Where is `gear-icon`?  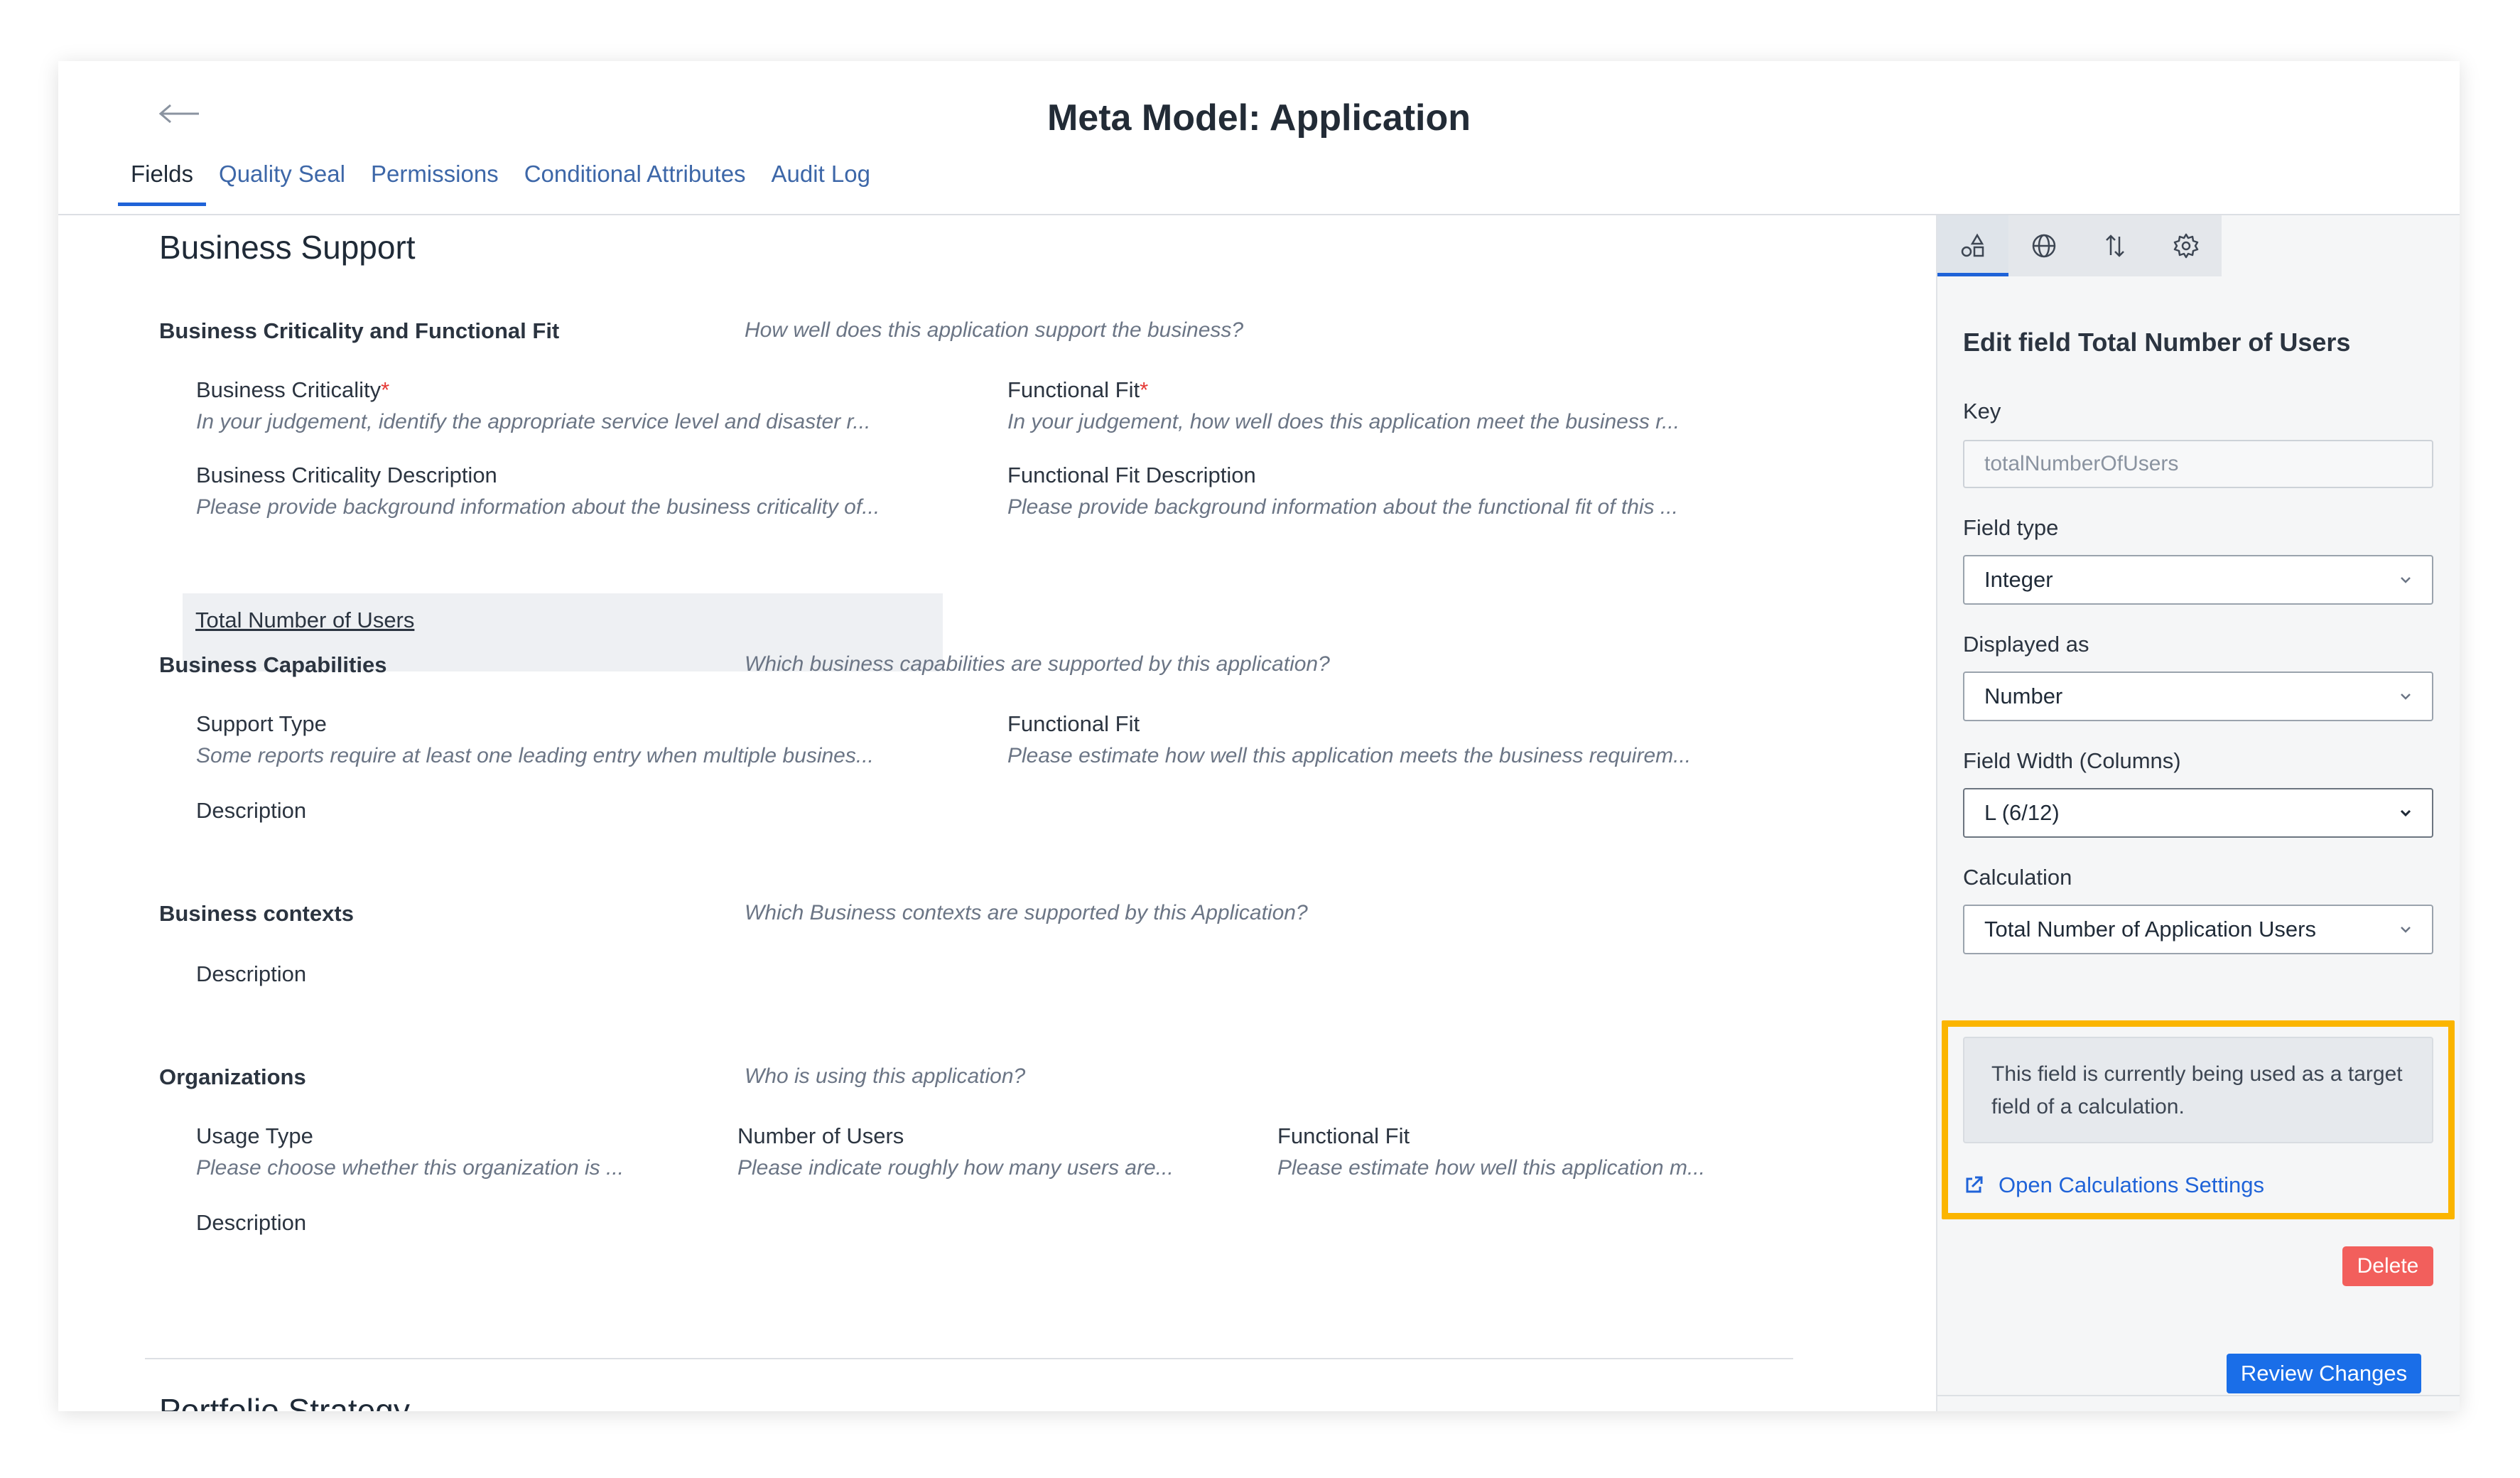
gear-icon is located at coordinates (2186, 245).